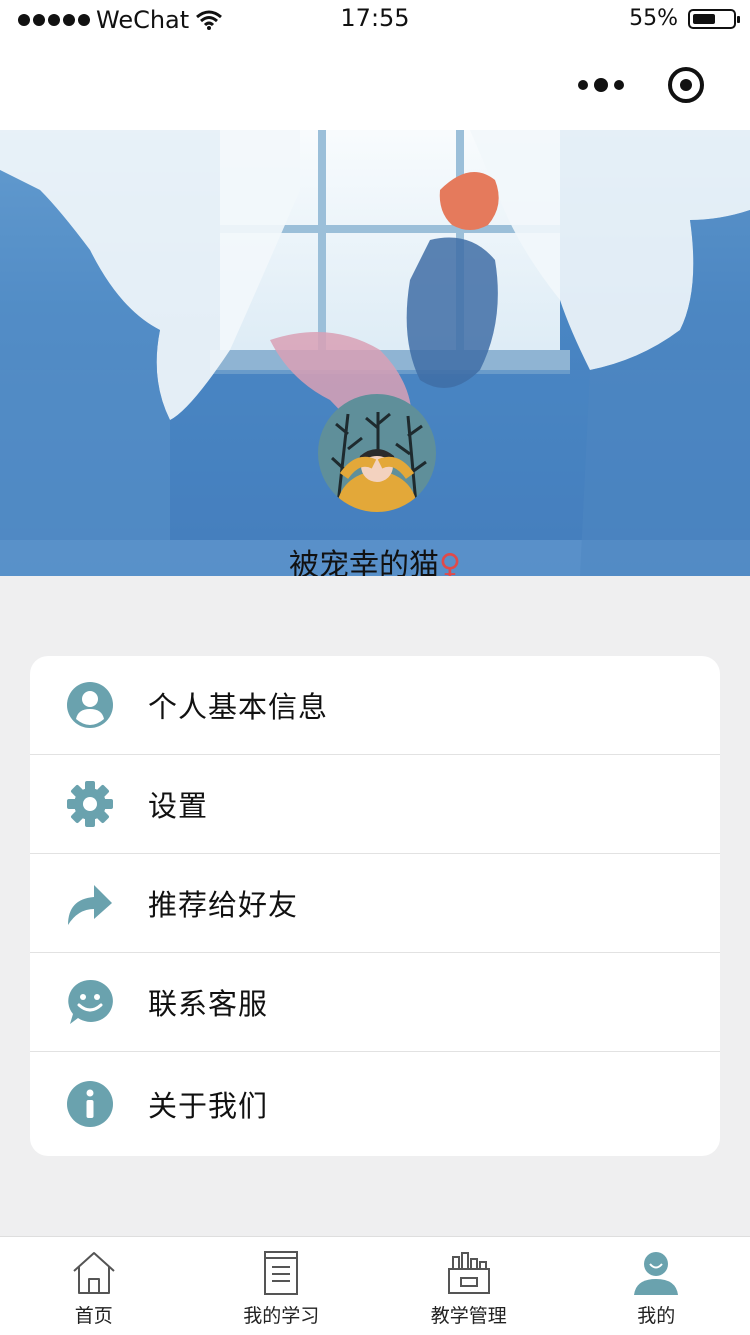 This screenshot has width=750, height=1335. I want to click on menu-item-about-us: 关于我们, so click(375, 1104).